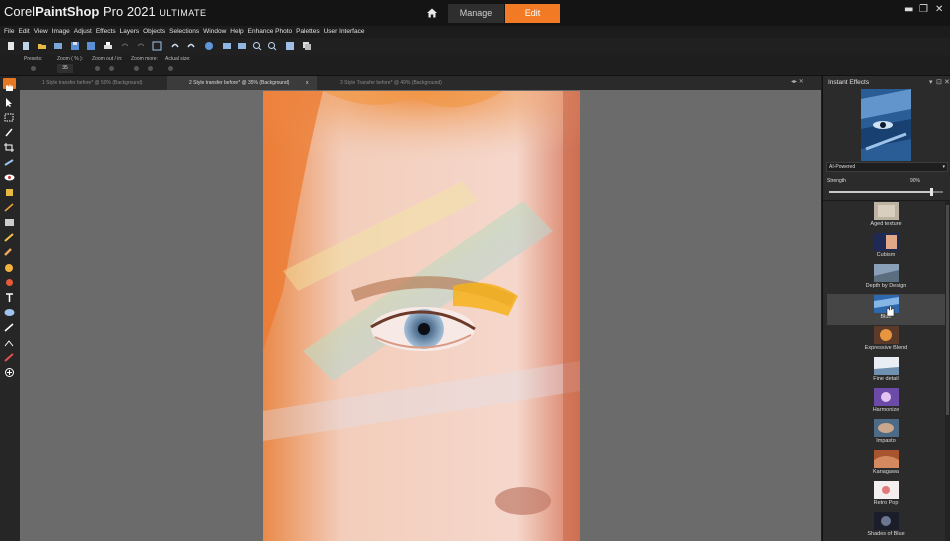  Describe the element at coordinates (886, 526) in the screenshot. I see `effect-shades-of-blue: Shades of Blue` at that location.